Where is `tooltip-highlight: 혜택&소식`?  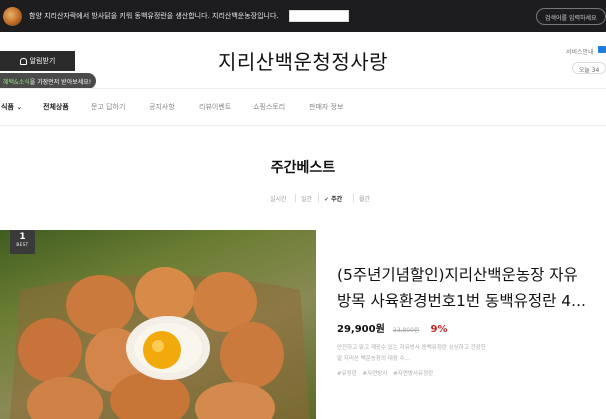 tooltip-highlight: 혜택&소식 is located at coordinates (16, 82).